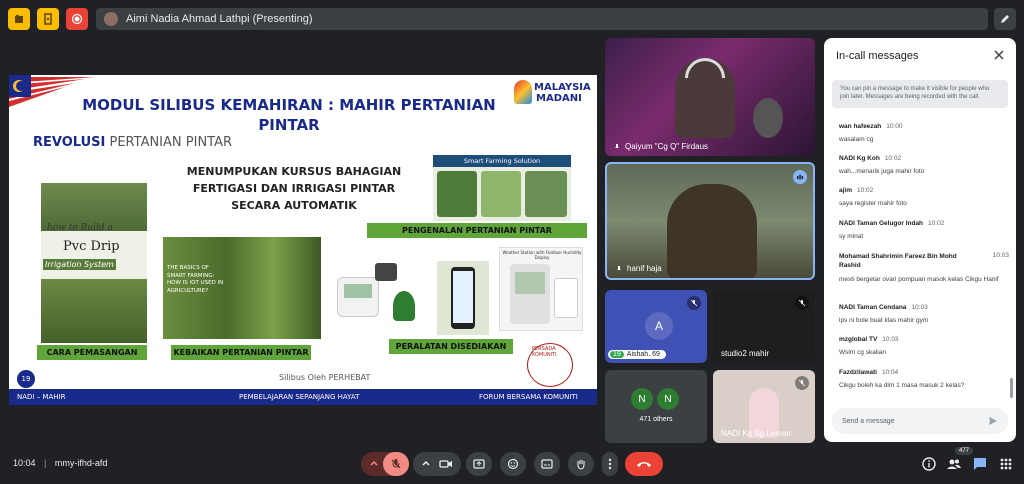 The image size is (1024, 484). I want to click on mic-off-button, so click(396, 464).